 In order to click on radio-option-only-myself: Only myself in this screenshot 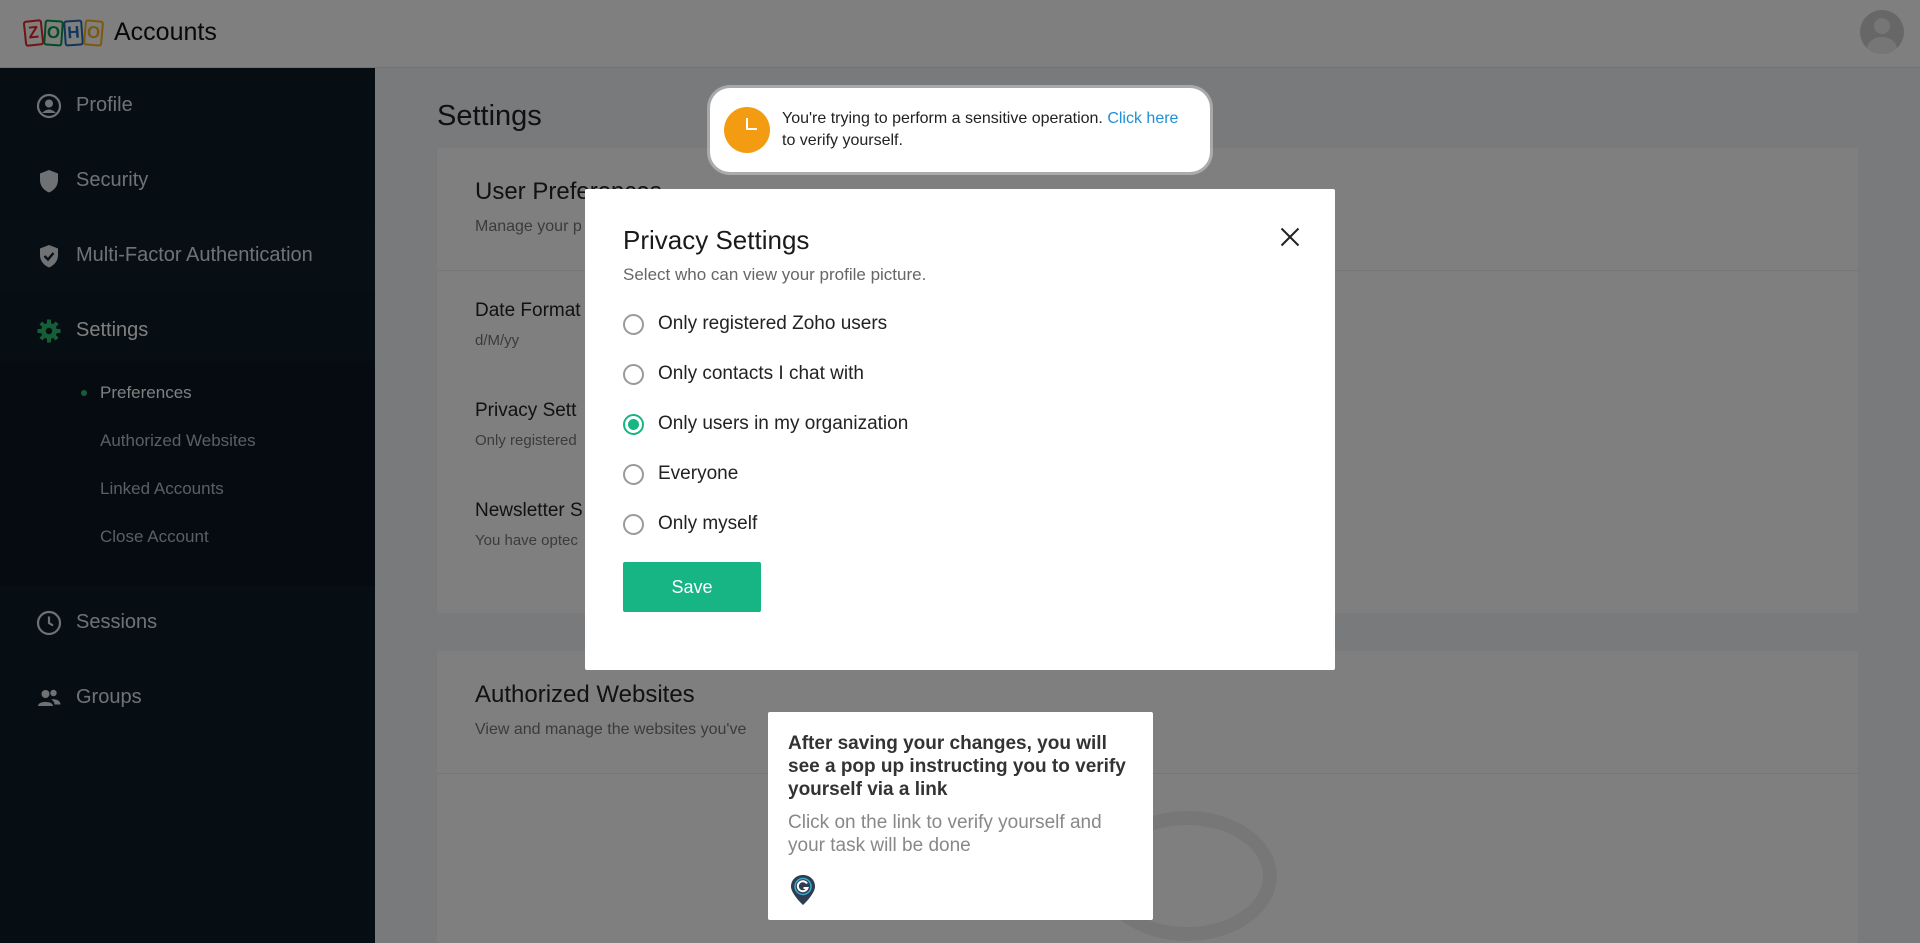, I will do `click(690, 524)`.